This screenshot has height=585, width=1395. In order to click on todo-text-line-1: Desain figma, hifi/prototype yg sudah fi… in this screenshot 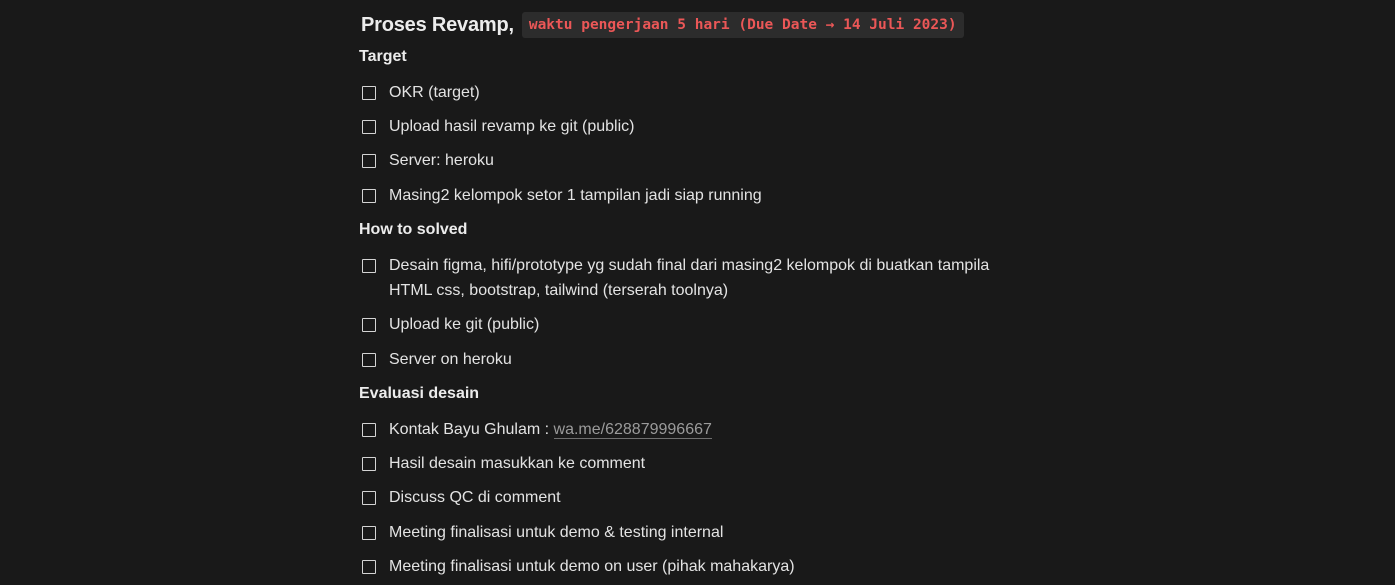, I will do `click(689, 265)`.